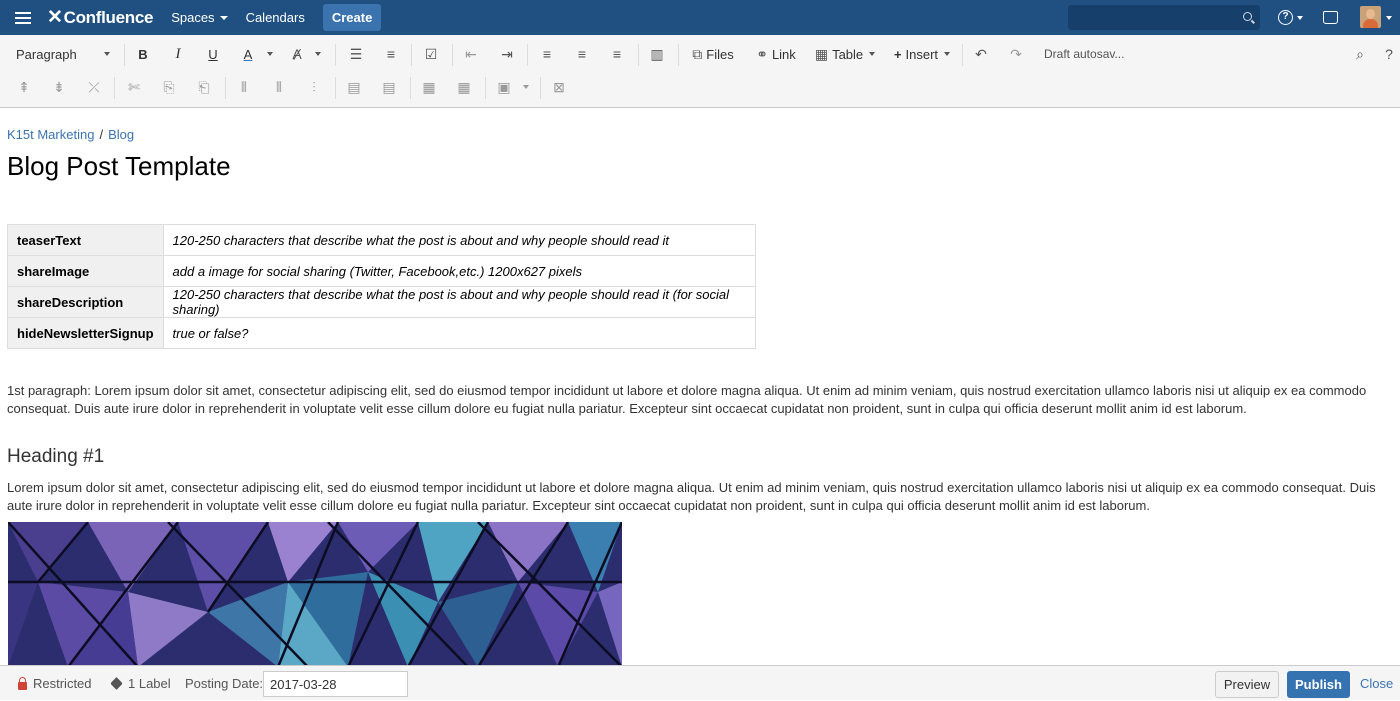 Image resolution: width=1400 pixels, height=701 pixels. What do you see at coordinates (547, 54) in the screenshot?
I see `align-left-icon: ≡` at bounding box center [547, 54].